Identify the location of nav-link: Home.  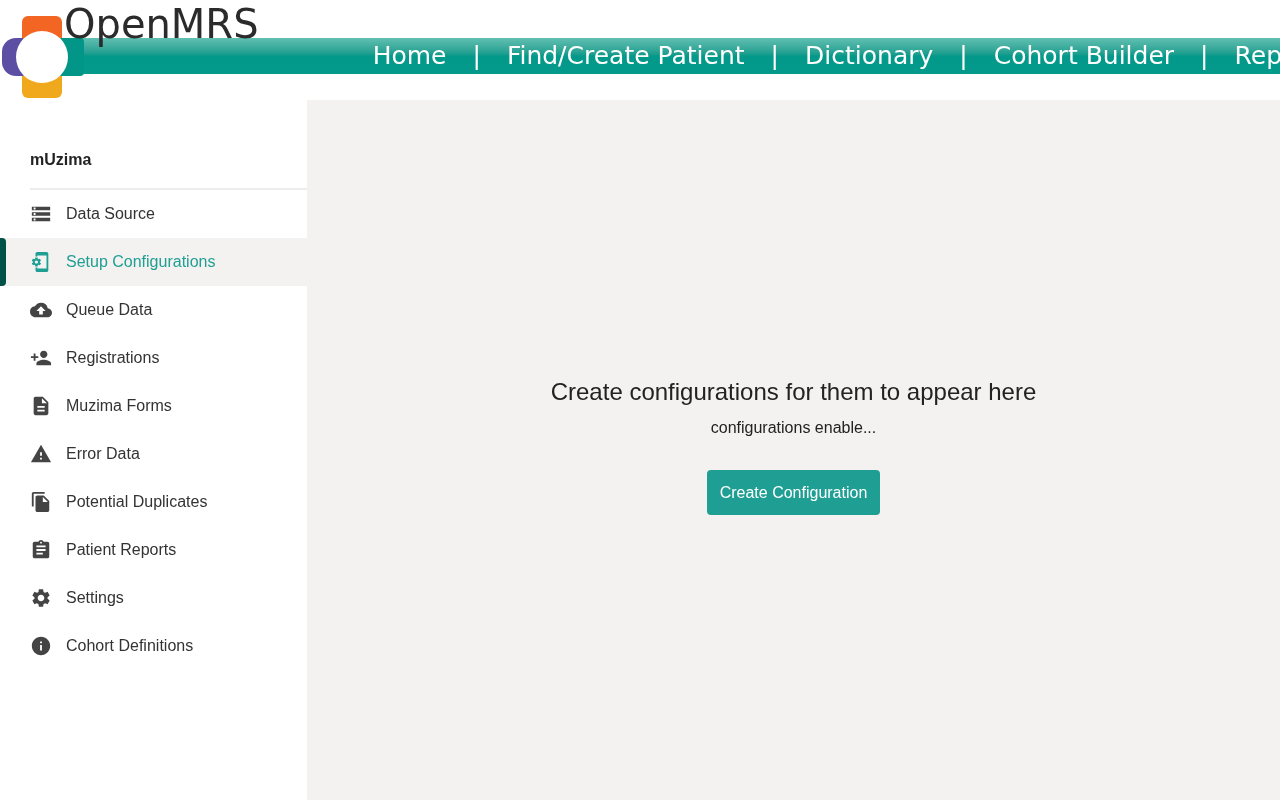
(409, 56).